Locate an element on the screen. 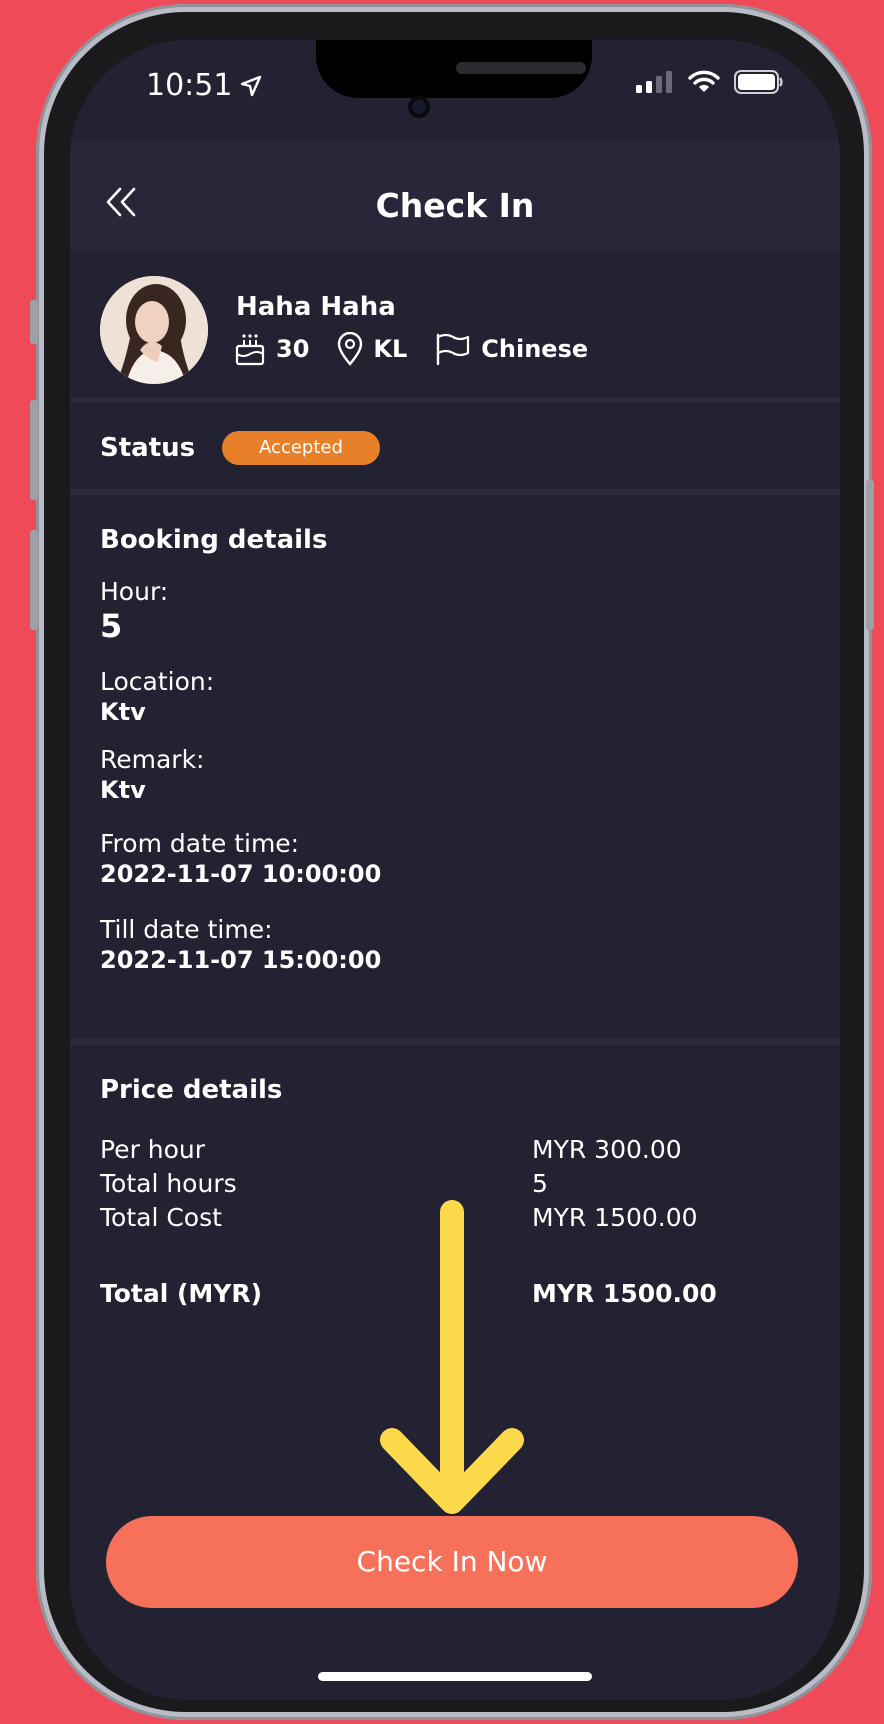 The height and width of the screenshot is (1724, 884). location-value: Ktv is located at coordinates (123, 712).